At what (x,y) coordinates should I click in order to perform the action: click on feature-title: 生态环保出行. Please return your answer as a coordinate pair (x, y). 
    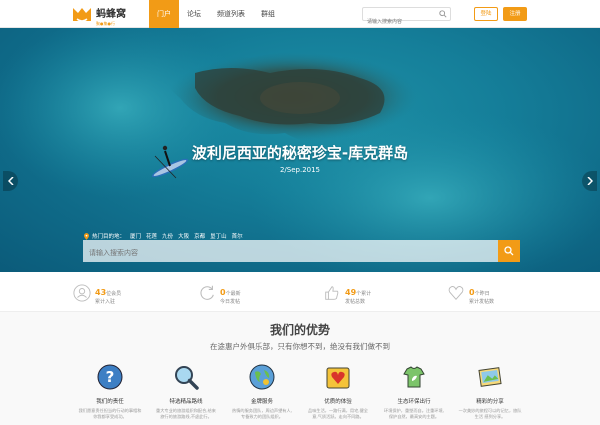
    Looking at the image, I should click on (414, 402).